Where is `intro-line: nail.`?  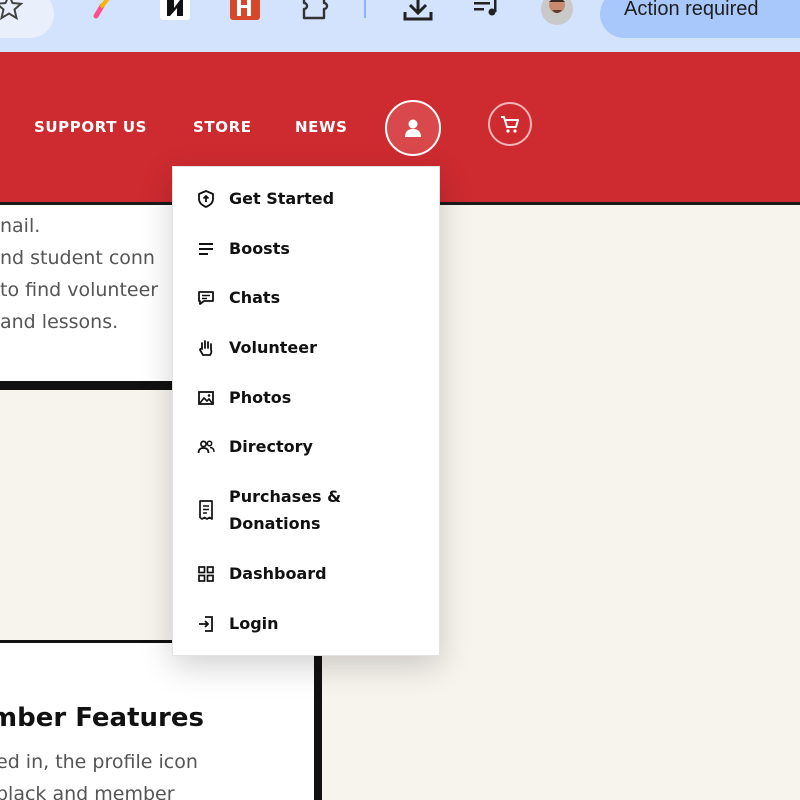
intro-line: nail. is located at coordinates (20, 226).